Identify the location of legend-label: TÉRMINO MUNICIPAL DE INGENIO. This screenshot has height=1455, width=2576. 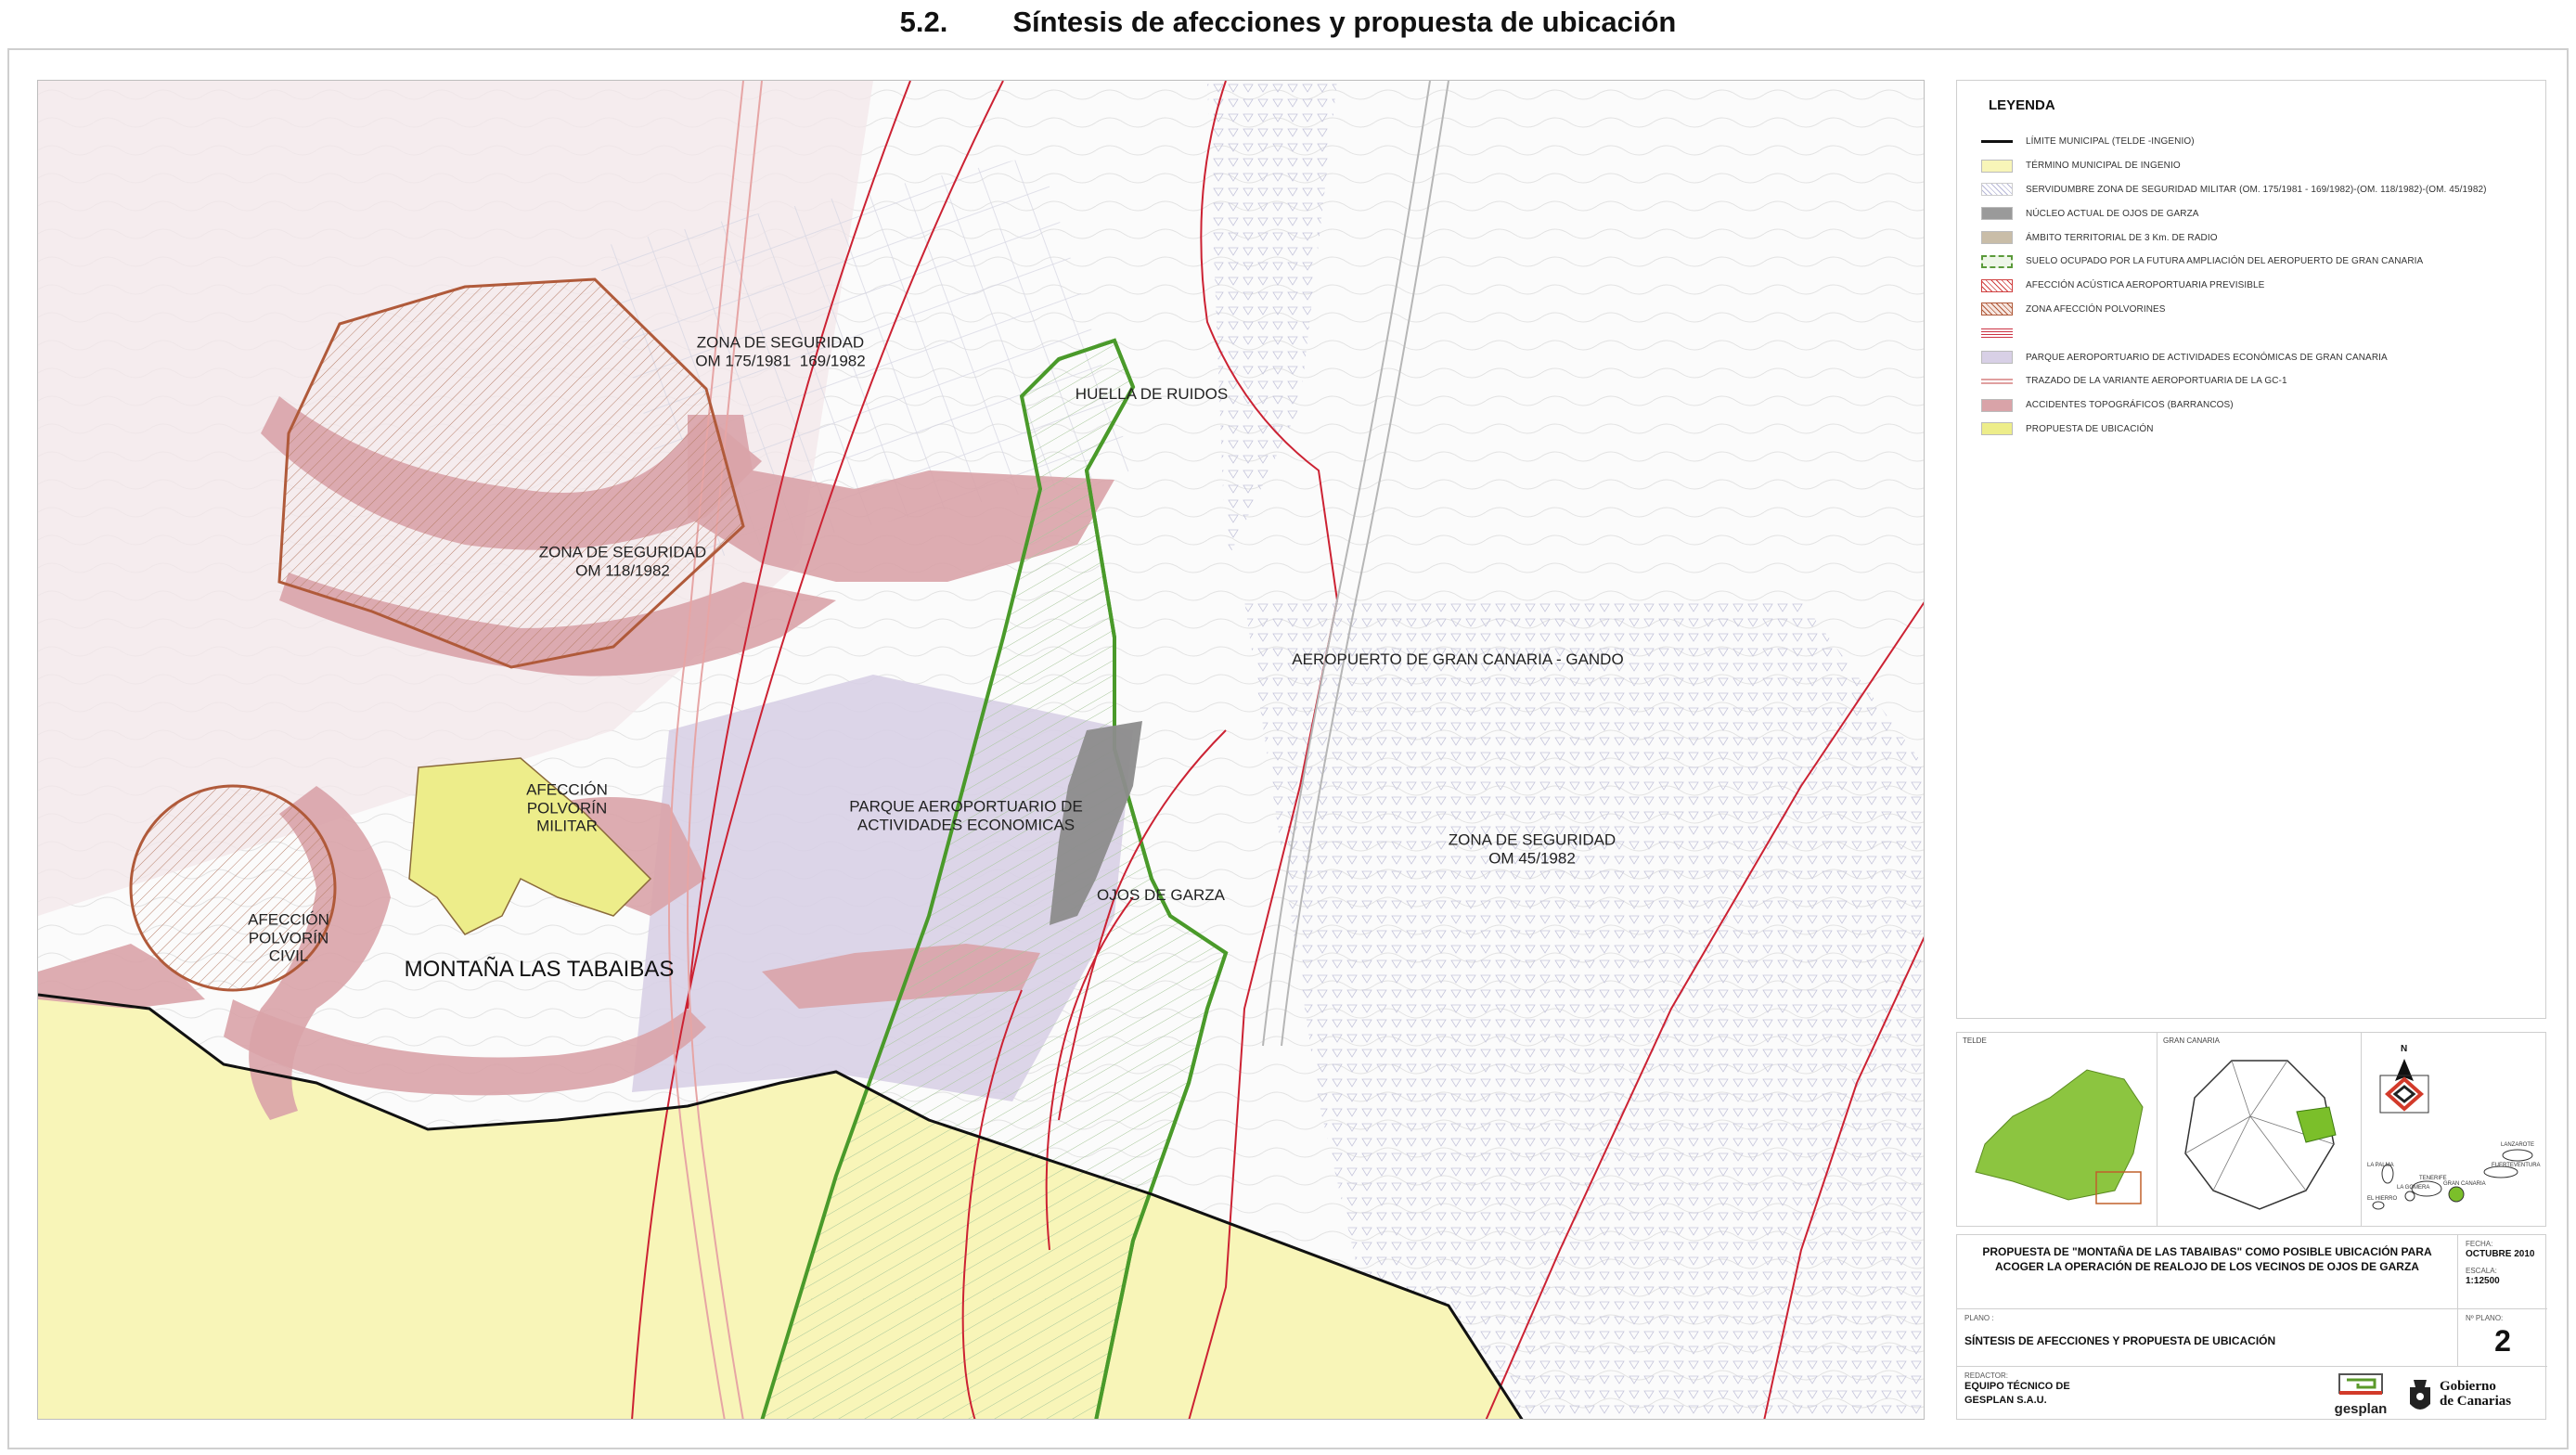
(2103, 166).